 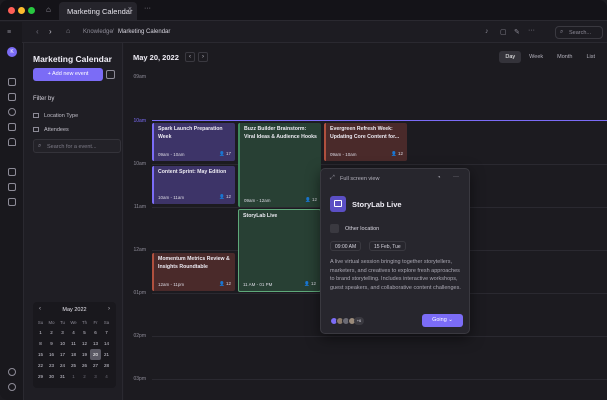 I want to click on avatar: K, so click(x=12, y=52).